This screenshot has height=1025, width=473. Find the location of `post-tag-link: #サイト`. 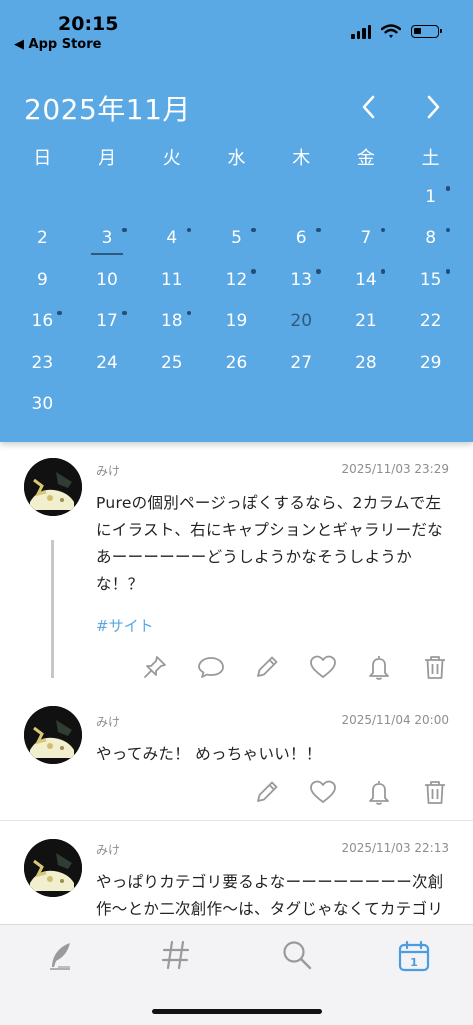

post-tag-link: #サイト is located at coordinates (272, 625).